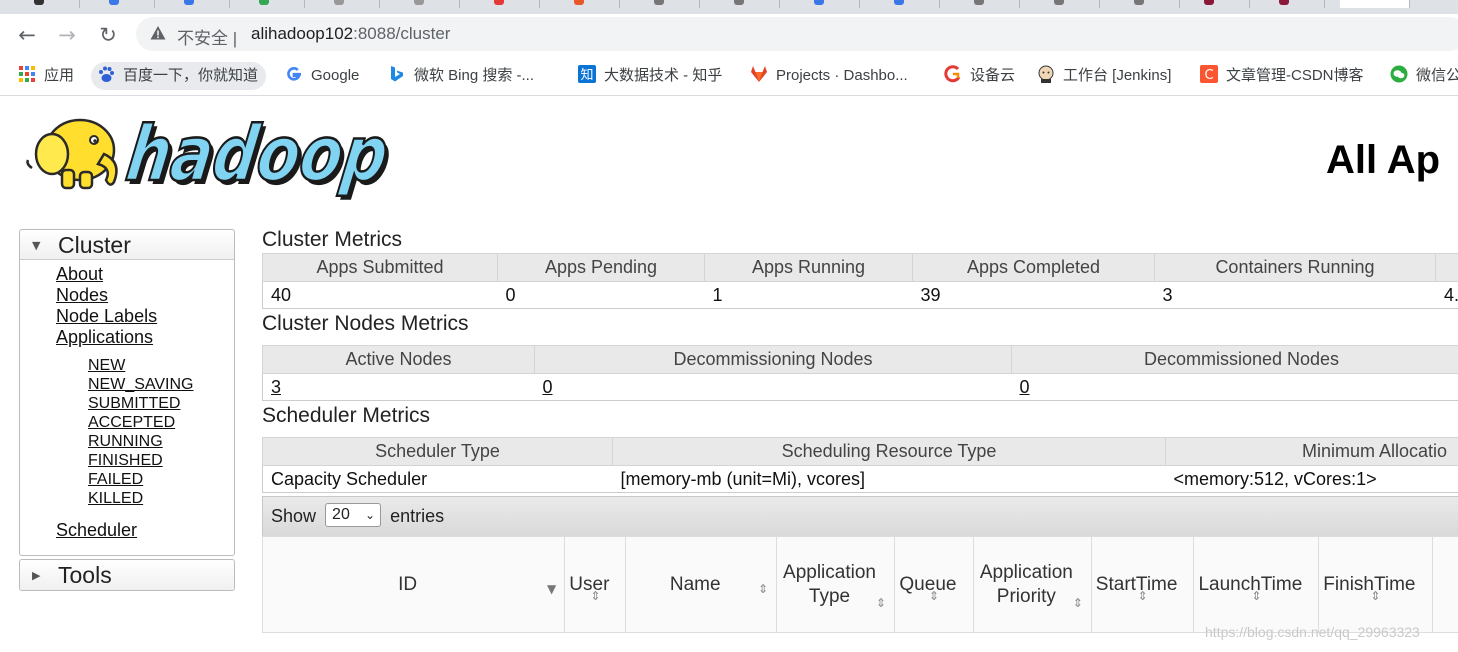 The width and height of the screenshot is (1458, 652). I want to click on browser-tab-strip, so click(729, 7).